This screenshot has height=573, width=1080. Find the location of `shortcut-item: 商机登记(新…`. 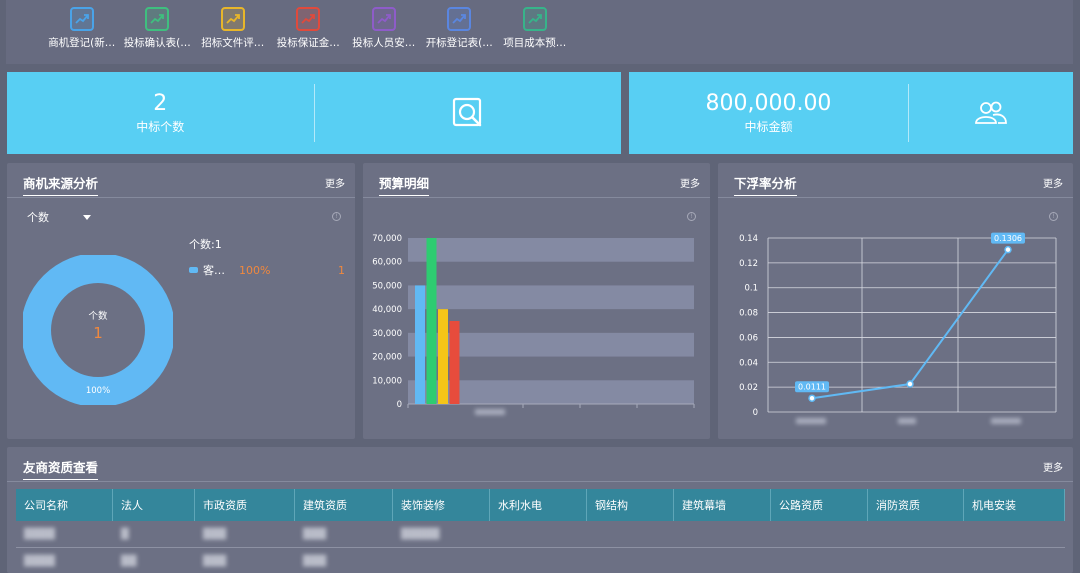

shortcut-item: 商机登记(新… is located at coordinates (82, 25).